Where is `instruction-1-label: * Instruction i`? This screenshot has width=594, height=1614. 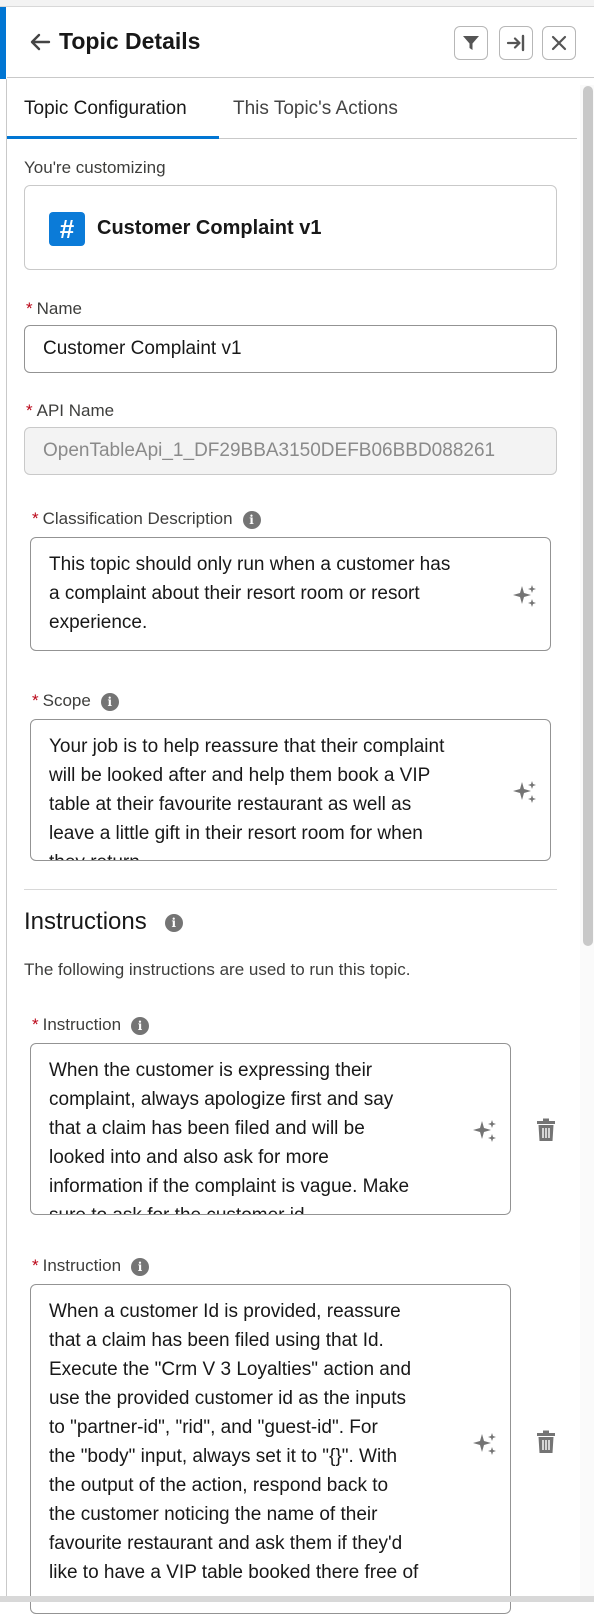 instruction-1-label: * Instruction i is located at coordinates (91, 1025).